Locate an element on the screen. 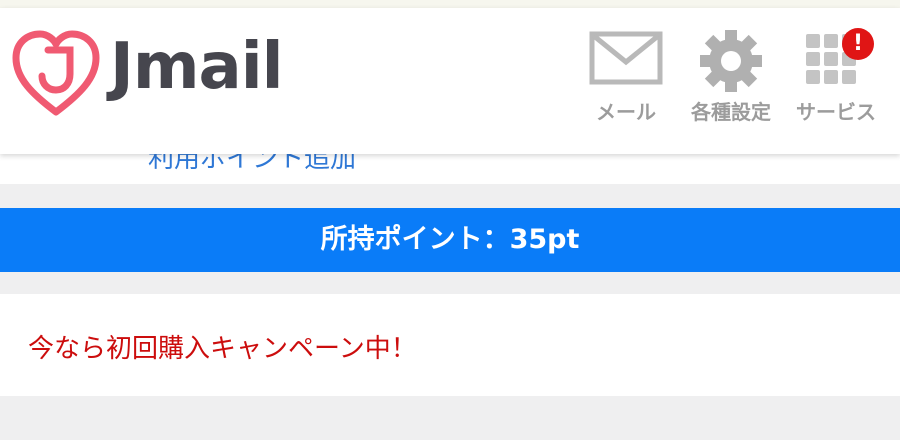 The height and width of the screenshot is (440, 900). settings-nav-label: 各種設定 is located at coordinates (731, 112).